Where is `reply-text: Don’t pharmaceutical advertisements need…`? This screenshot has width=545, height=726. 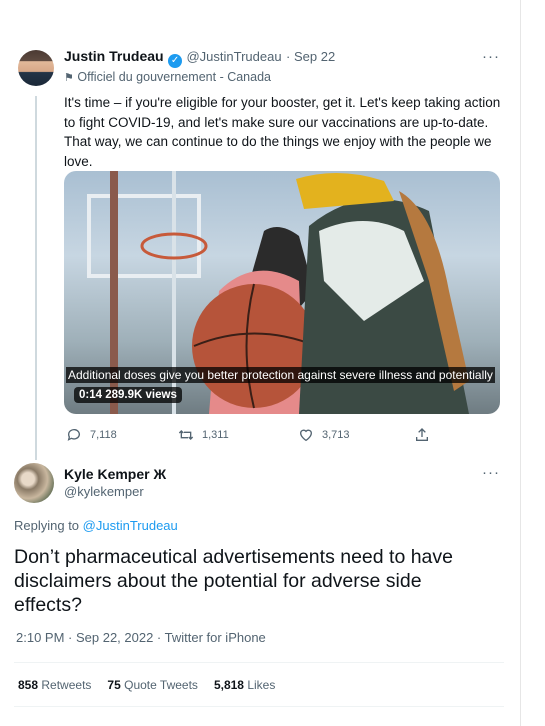 reply-text: Don’t pharmaceutical advertisements need… is located at coordinates (233, 581).